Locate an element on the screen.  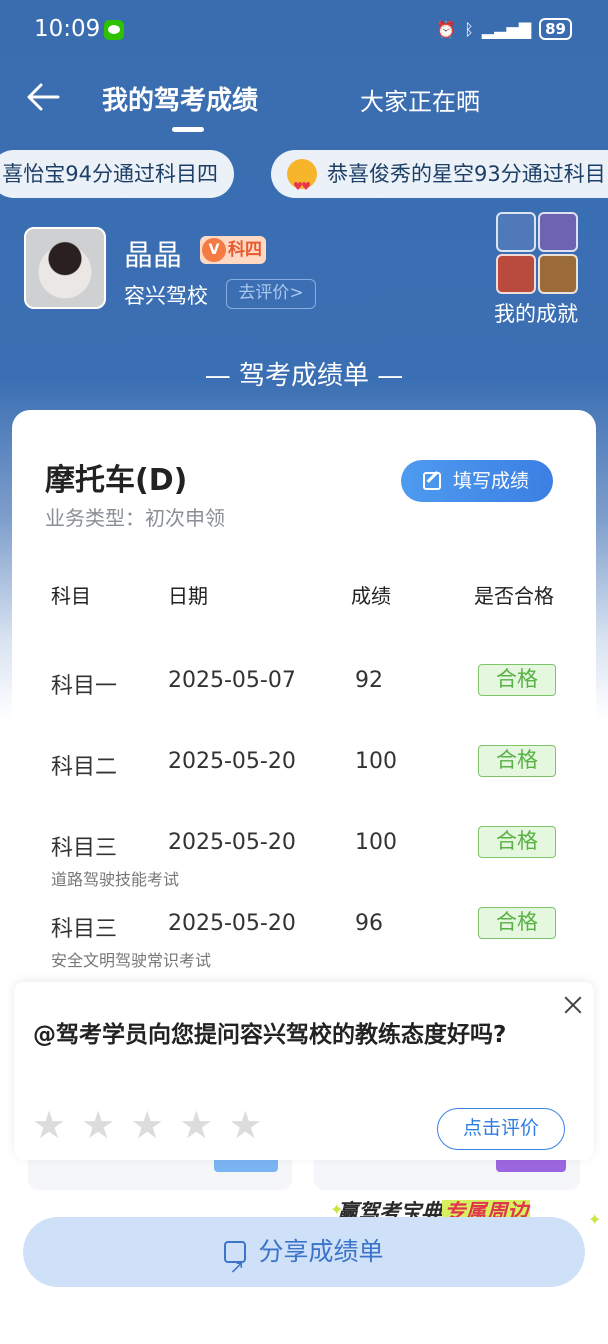
score-sheet-title: — 驾考成绩单 — is located at coordinates (304, 376).